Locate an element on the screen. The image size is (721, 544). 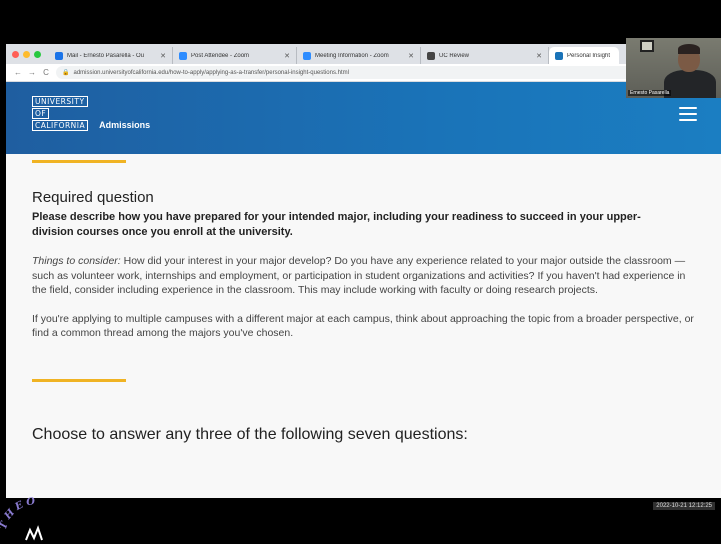
webcam-name-label: Ernesto Pasarella is located at coordinates (650, 93).